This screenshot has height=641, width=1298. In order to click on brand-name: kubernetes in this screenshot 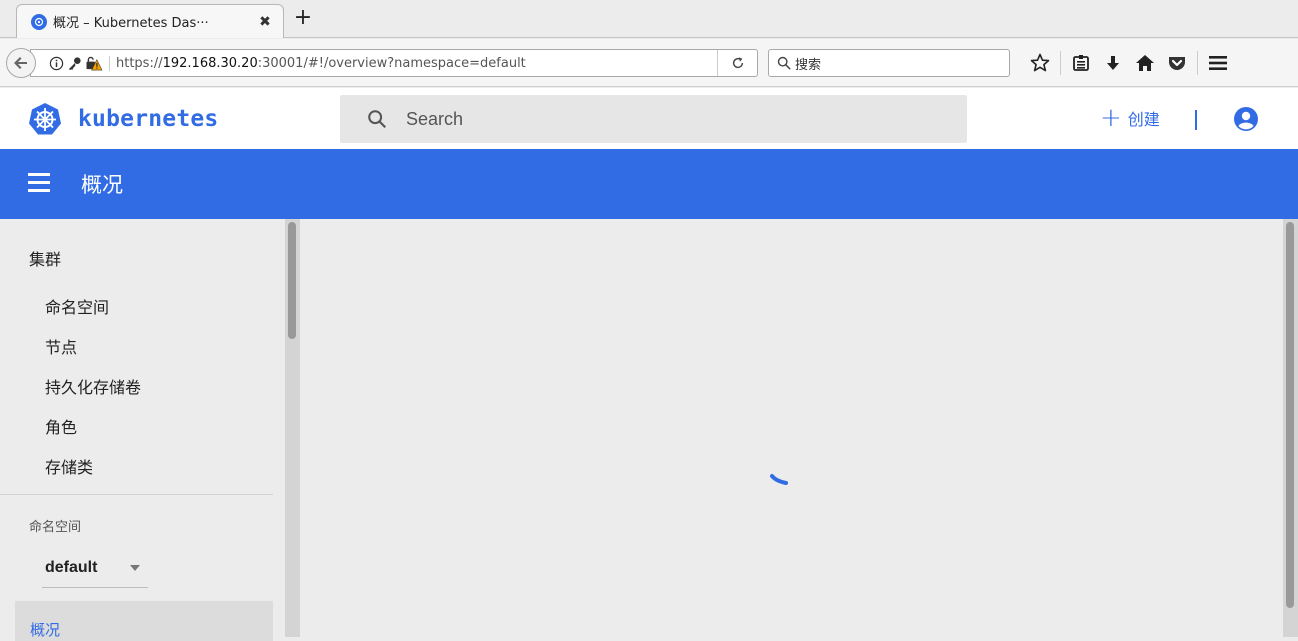, I will do `click(148, 119)`.